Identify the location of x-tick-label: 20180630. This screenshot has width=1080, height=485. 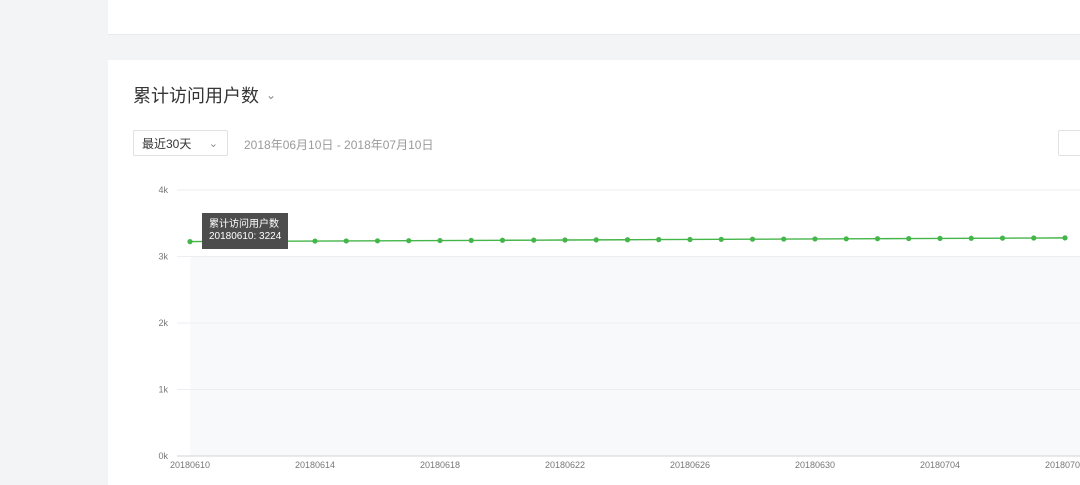
(815, 465).